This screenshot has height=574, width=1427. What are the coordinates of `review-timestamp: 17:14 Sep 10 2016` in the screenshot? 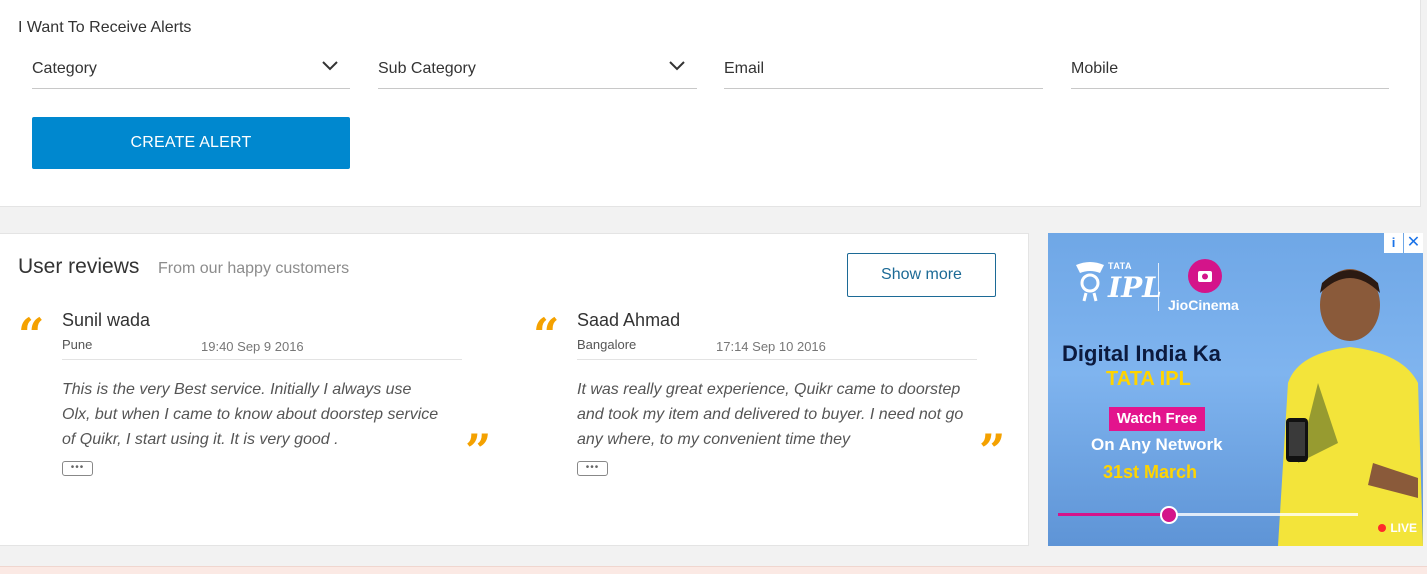 It's located at (771, 346).